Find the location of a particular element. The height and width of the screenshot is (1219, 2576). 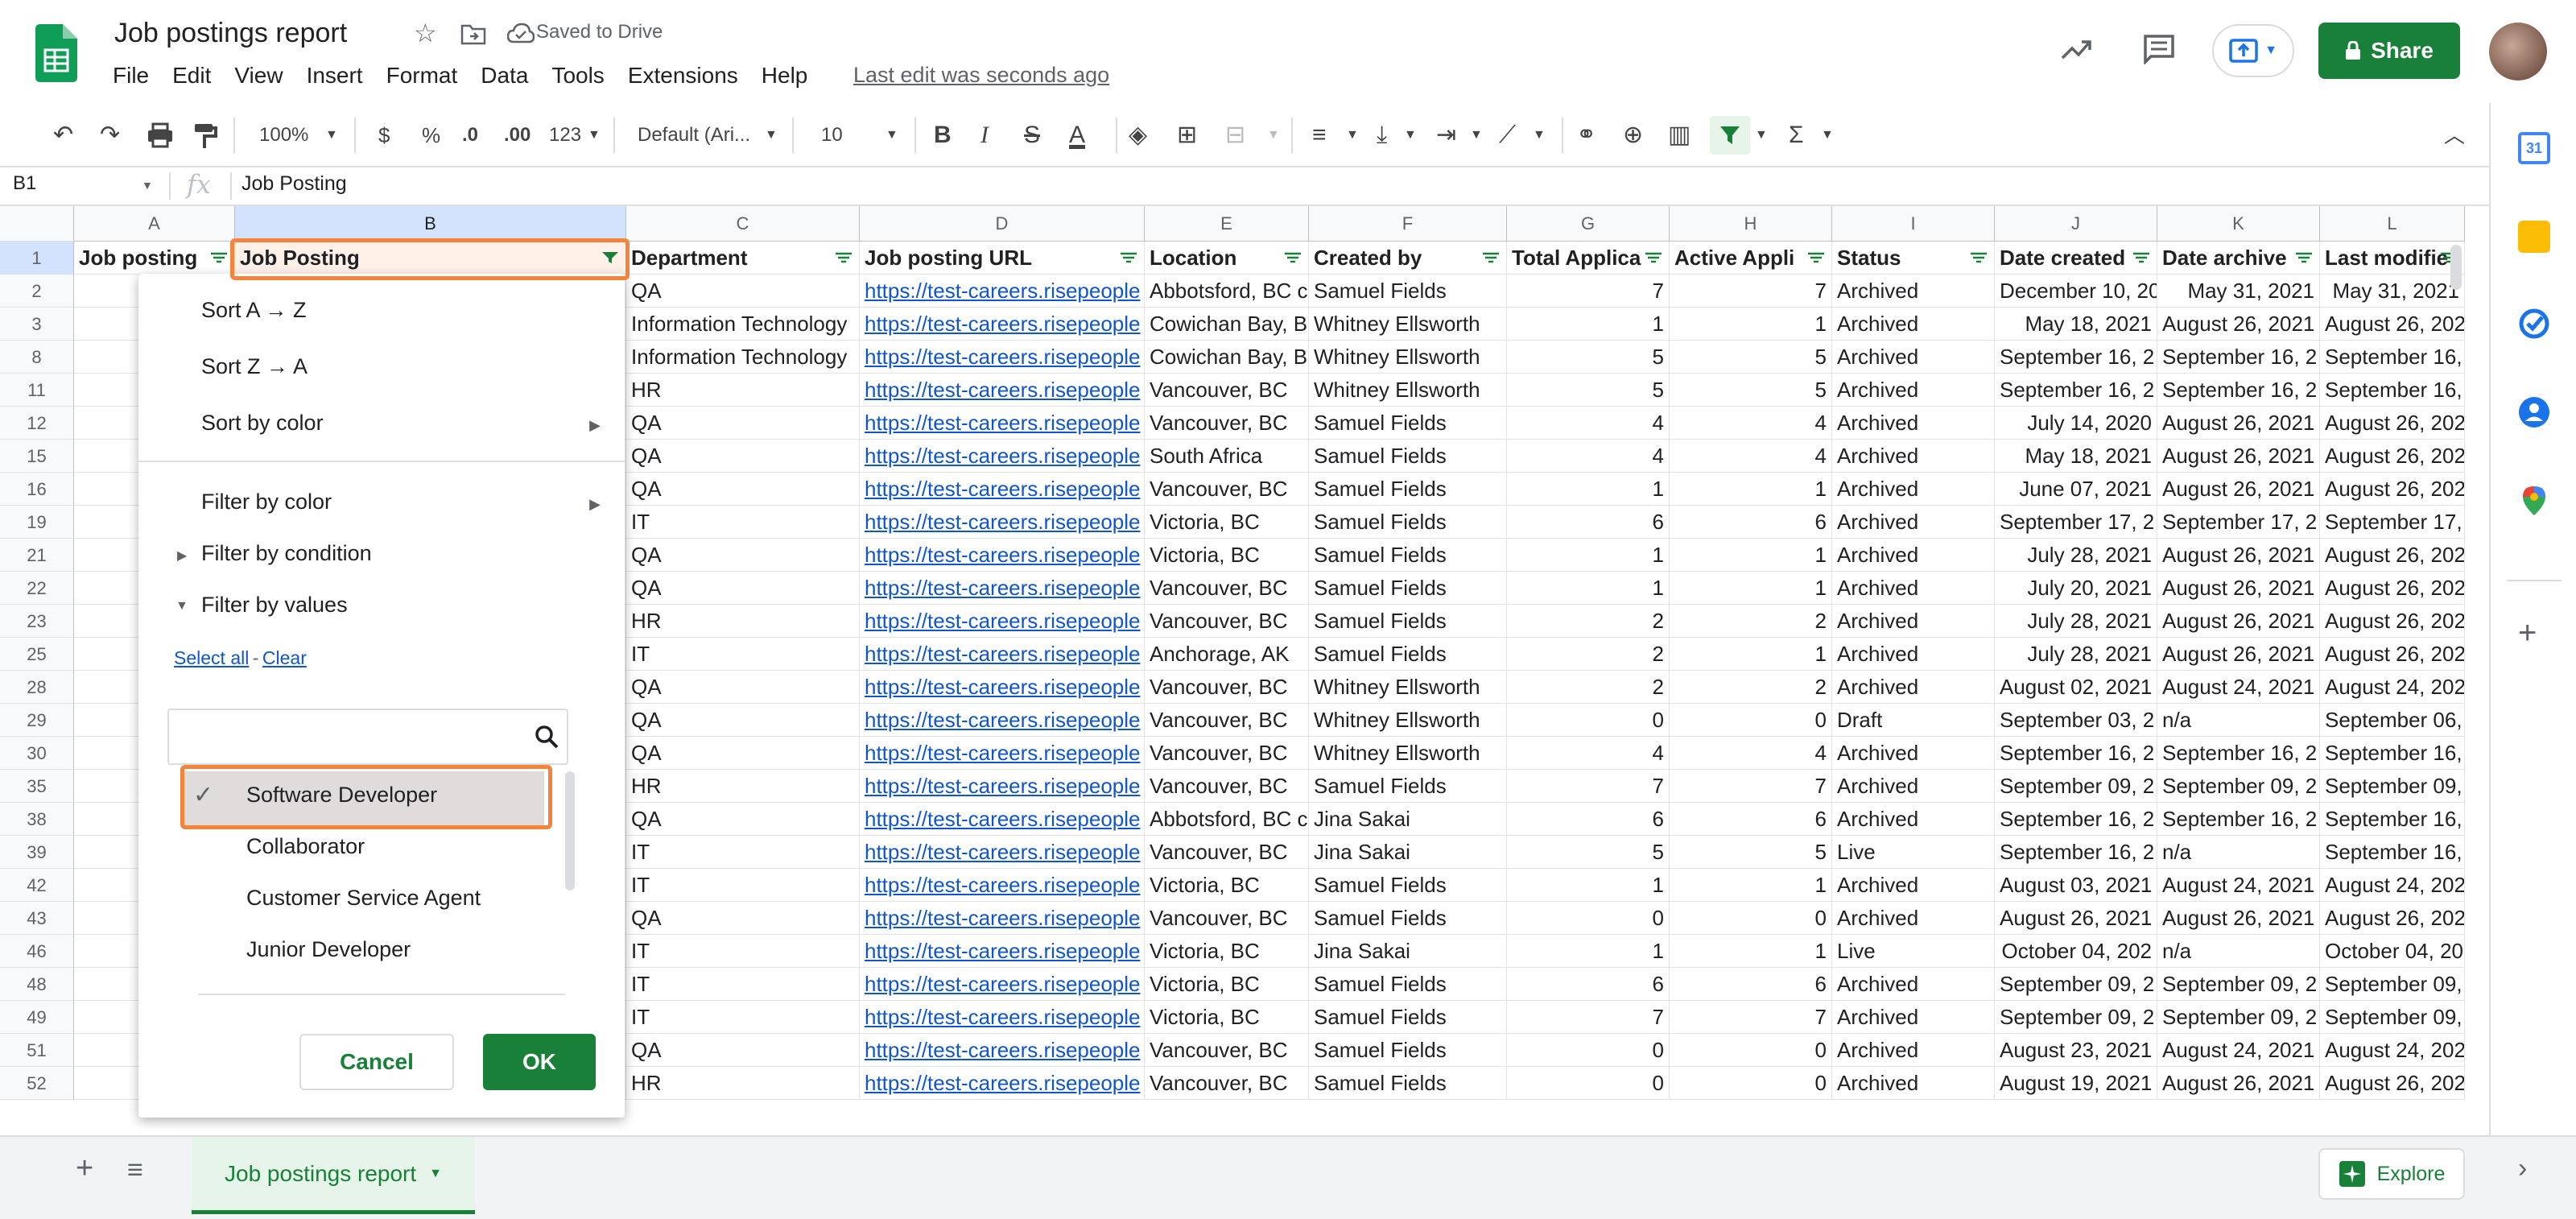

row-header: 52 is located at coordinates (37, 1084).